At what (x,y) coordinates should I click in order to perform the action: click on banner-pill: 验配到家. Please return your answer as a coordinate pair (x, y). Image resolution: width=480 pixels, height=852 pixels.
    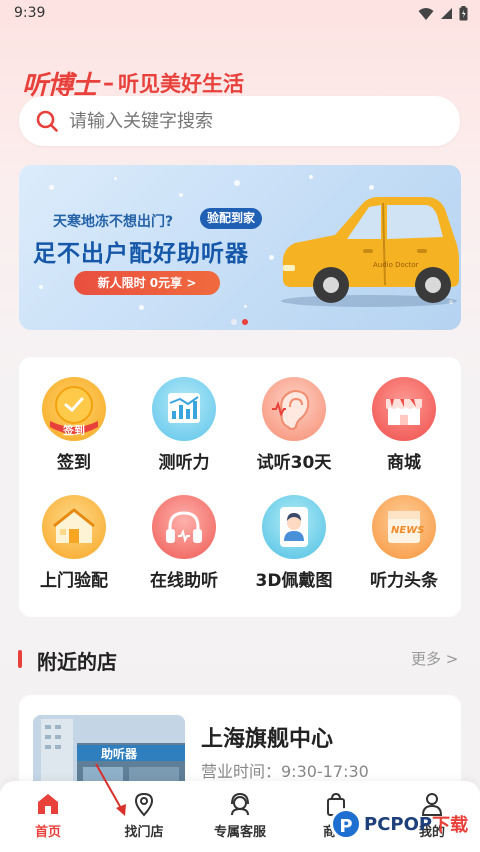
    Looking at the image, I should click on (231, 218).